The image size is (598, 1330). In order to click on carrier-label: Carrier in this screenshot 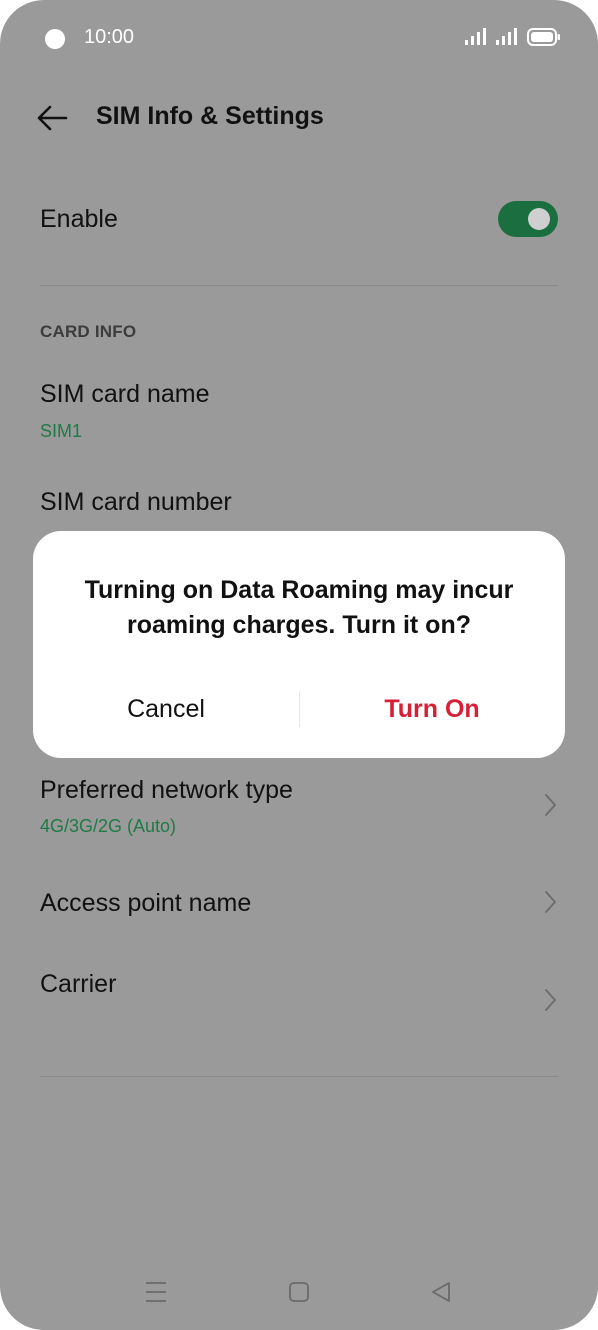, I will do `click(78, 984)`.